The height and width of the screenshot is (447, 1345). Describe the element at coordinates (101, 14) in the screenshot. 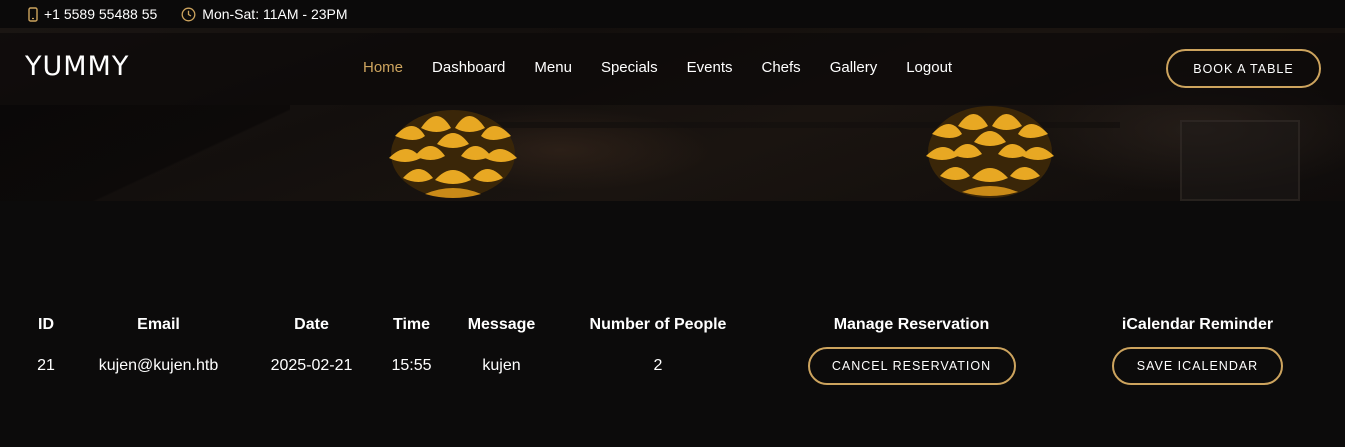

I see `phone-number: +1 5589 55488 55` at that location.